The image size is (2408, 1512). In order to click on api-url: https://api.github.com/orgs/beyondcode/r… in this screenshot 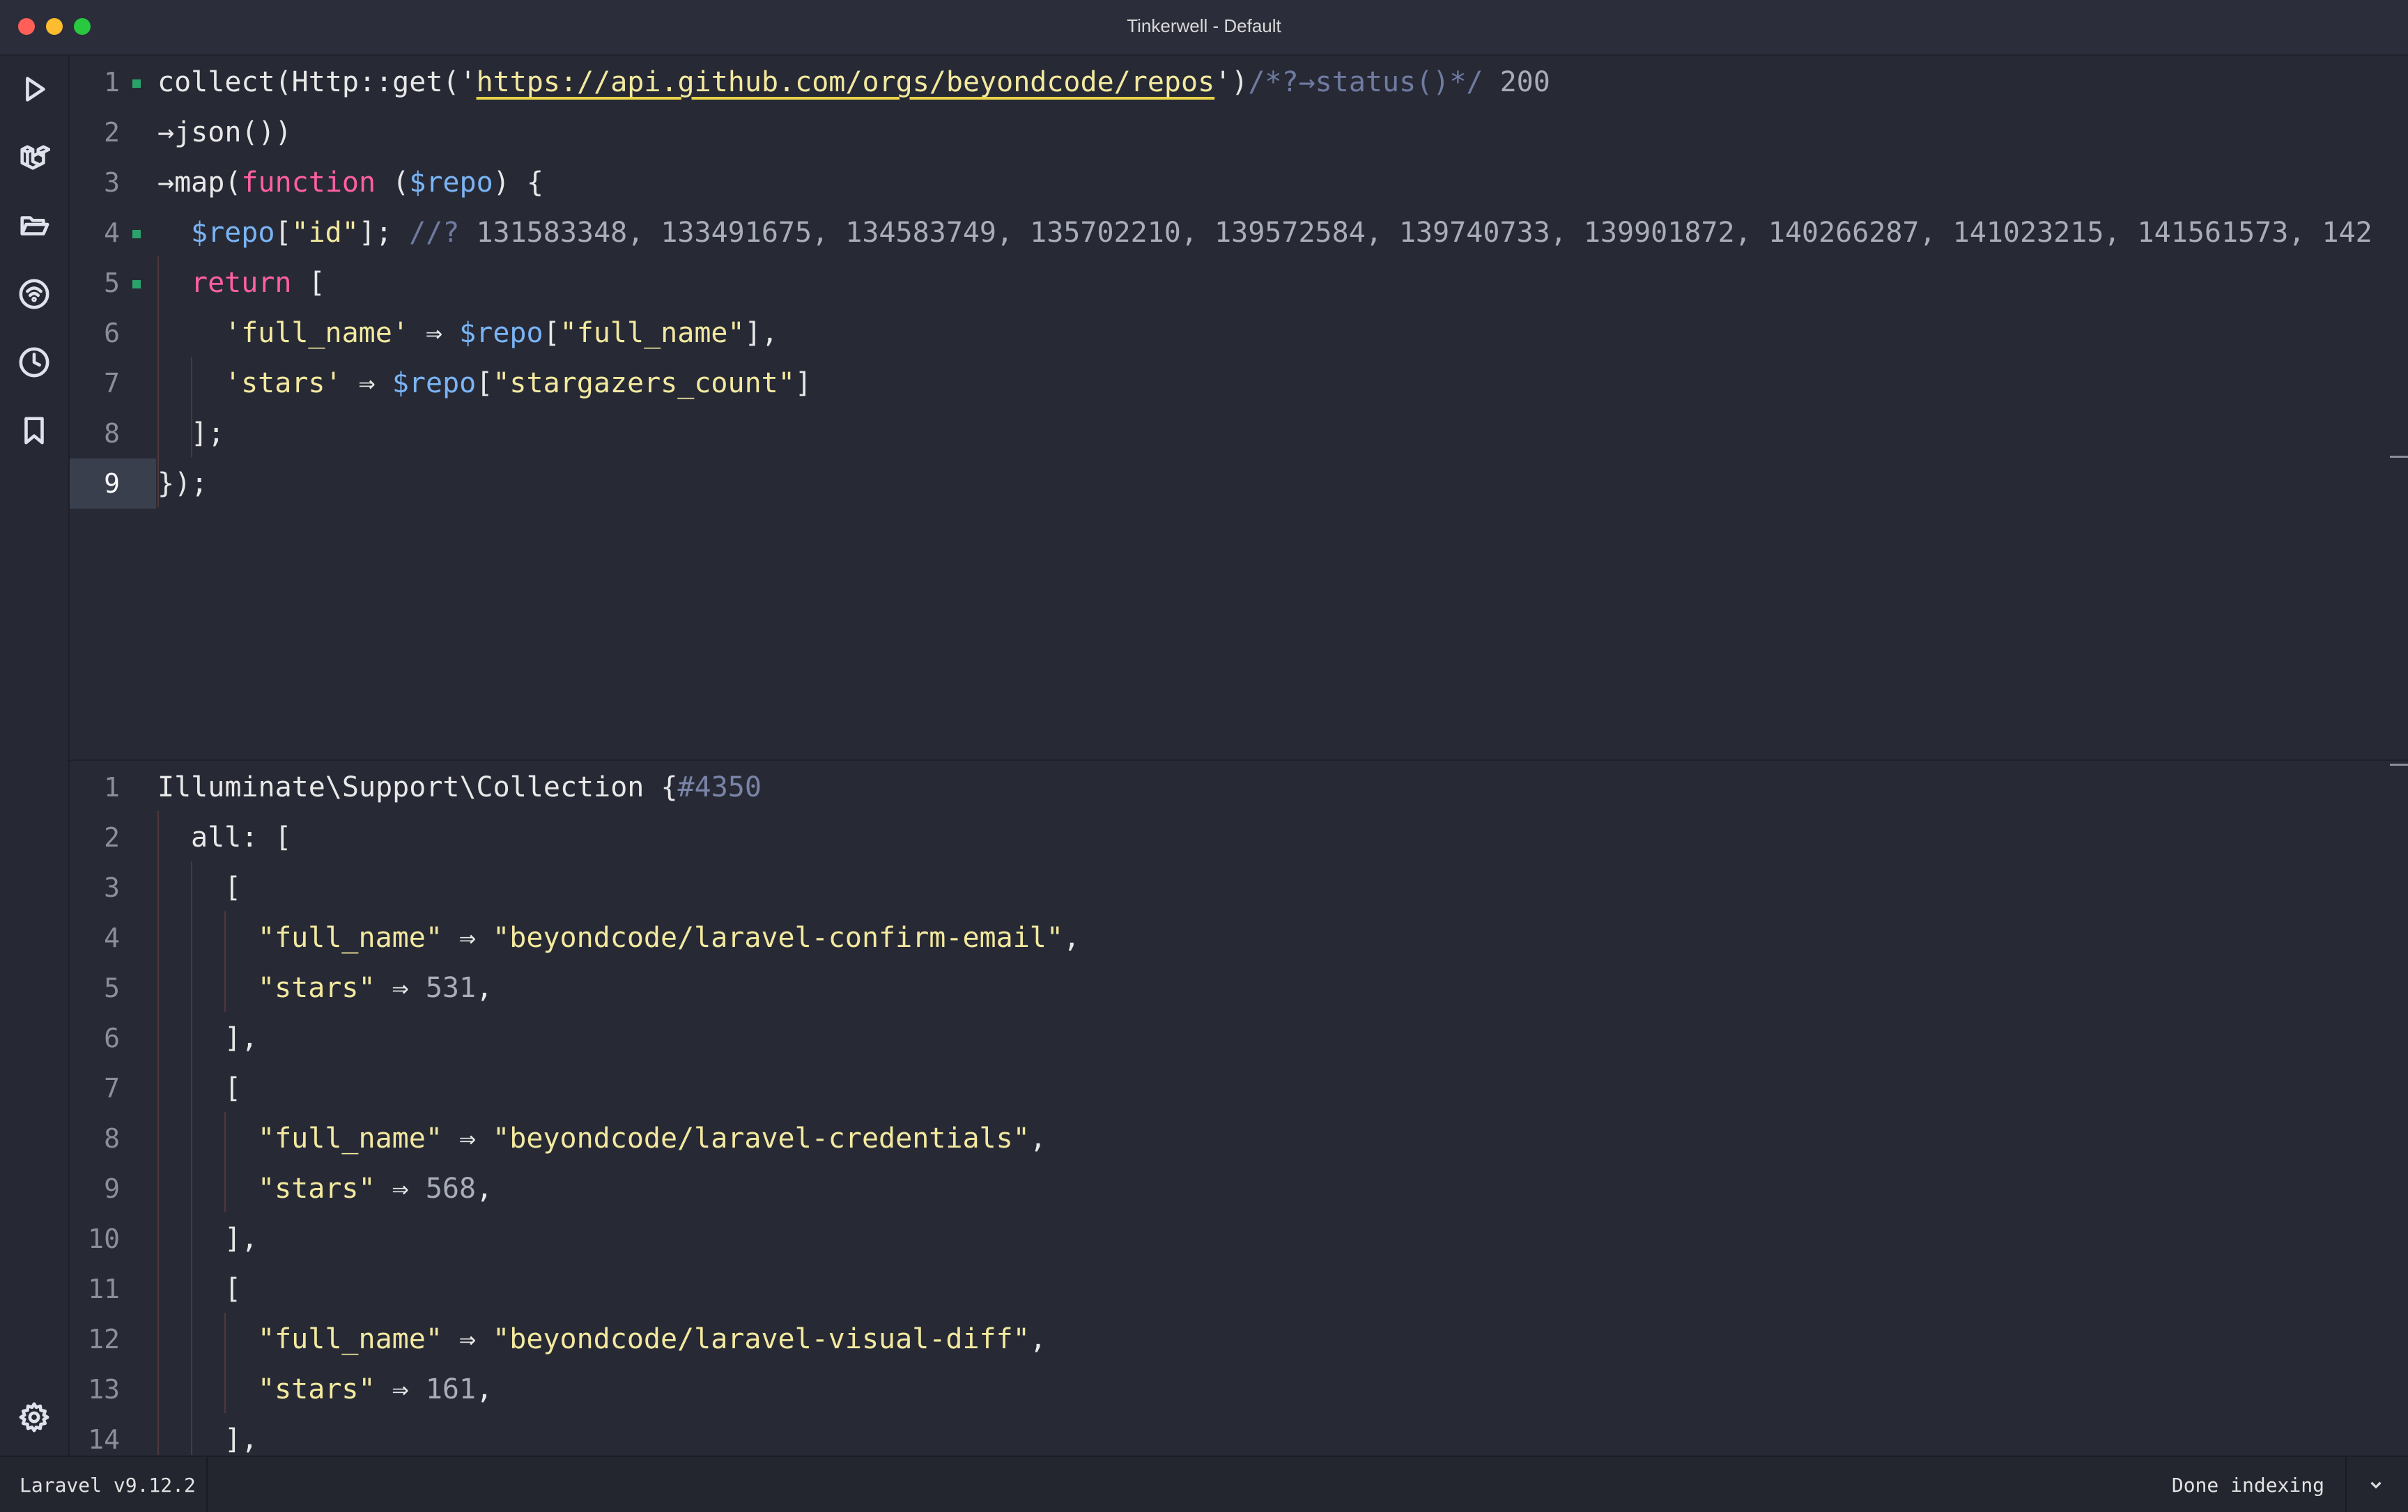, I will do `click(846, 82)`.